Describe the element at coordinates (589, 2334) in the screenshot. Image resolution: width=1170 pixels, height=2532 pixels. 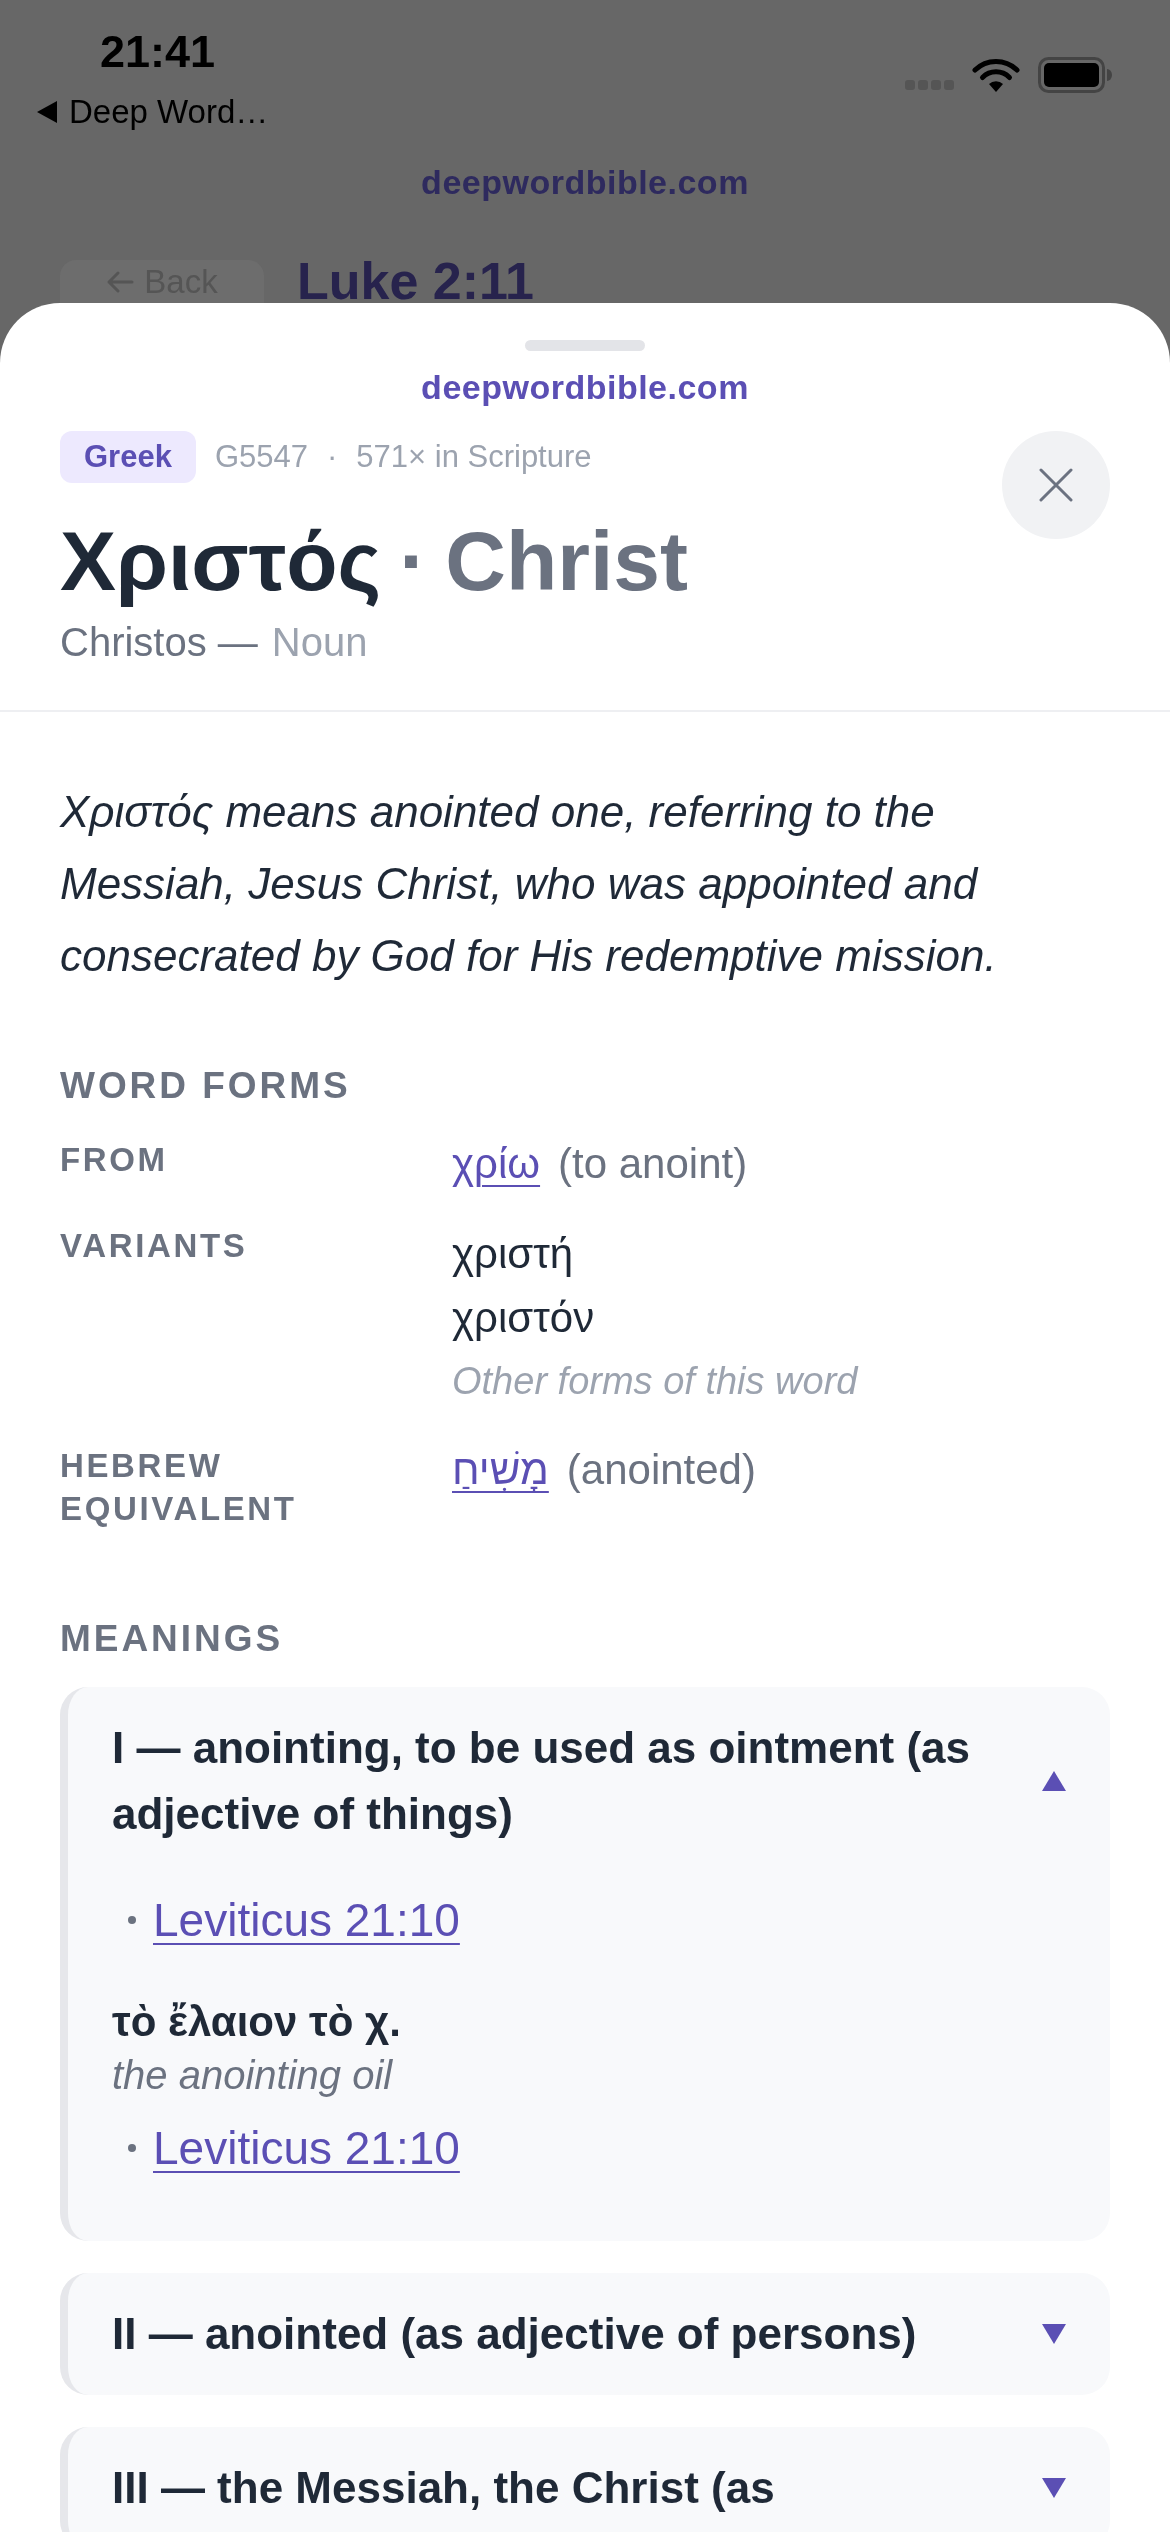
I see `meaning-toggle: II — anointed (as adjective of persons)` at that location.